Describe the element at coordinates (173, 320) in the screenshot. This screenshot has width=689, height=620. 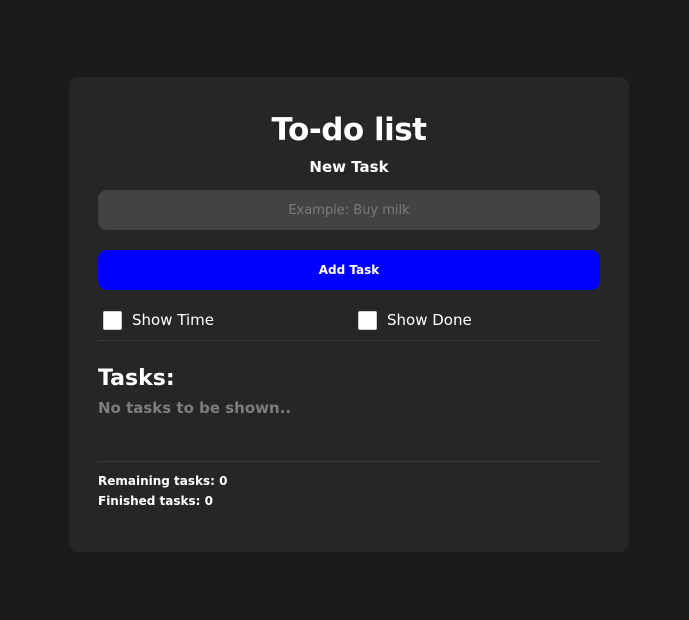
I see `show-time-label: Show Time` at that location.